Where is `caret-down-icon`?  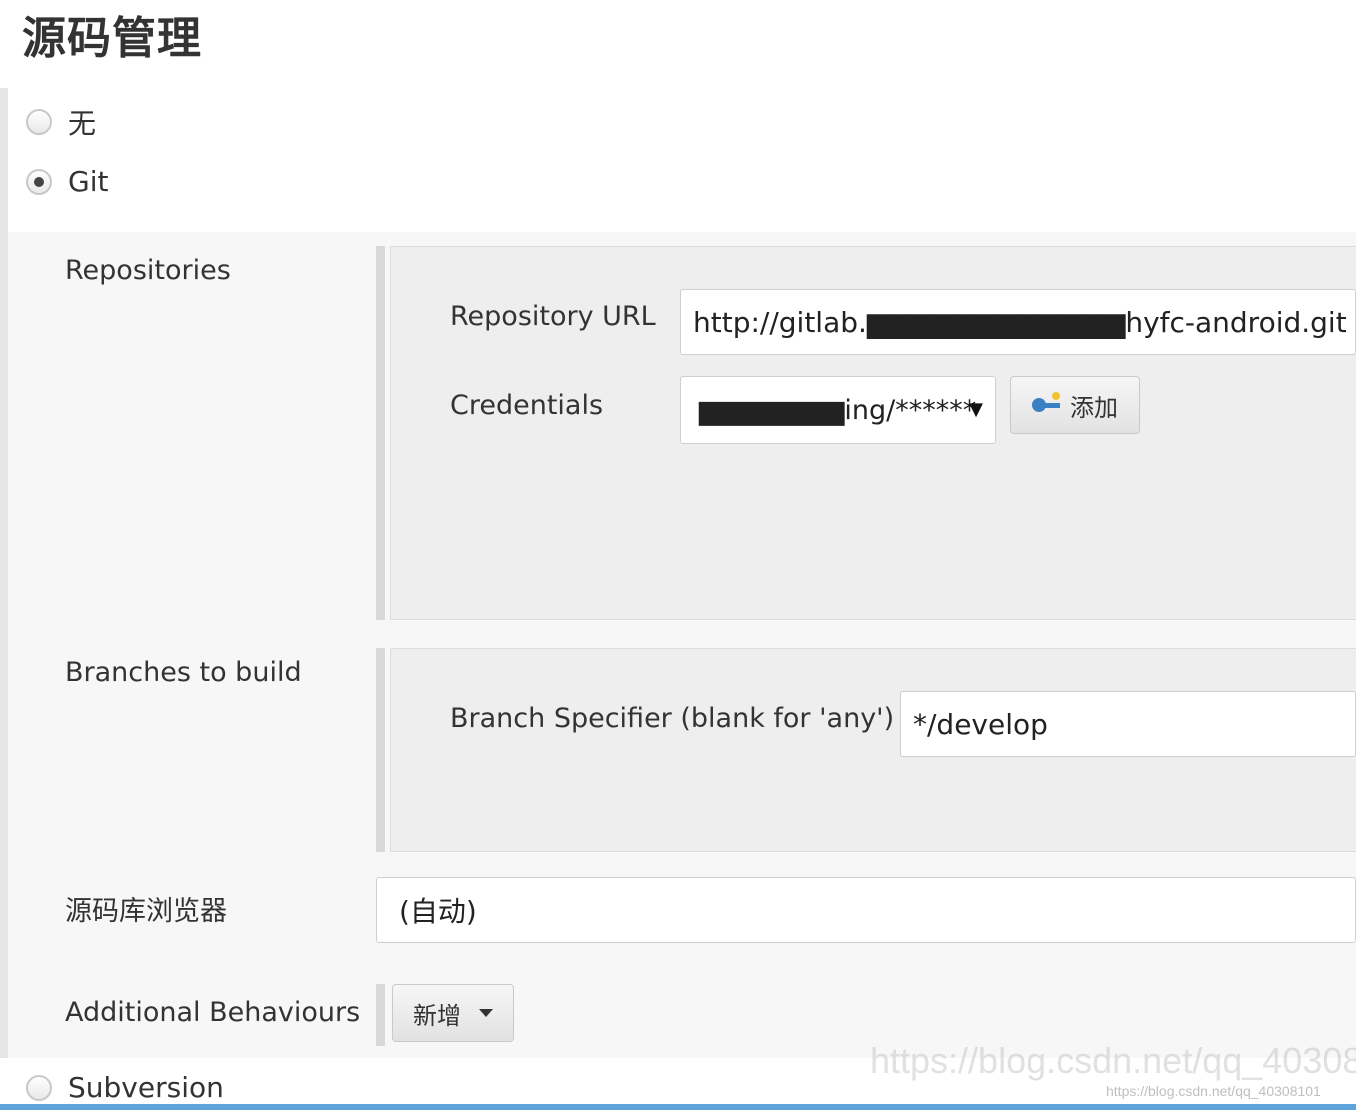
caret-down-icon is located at coordinates (486, 1013).